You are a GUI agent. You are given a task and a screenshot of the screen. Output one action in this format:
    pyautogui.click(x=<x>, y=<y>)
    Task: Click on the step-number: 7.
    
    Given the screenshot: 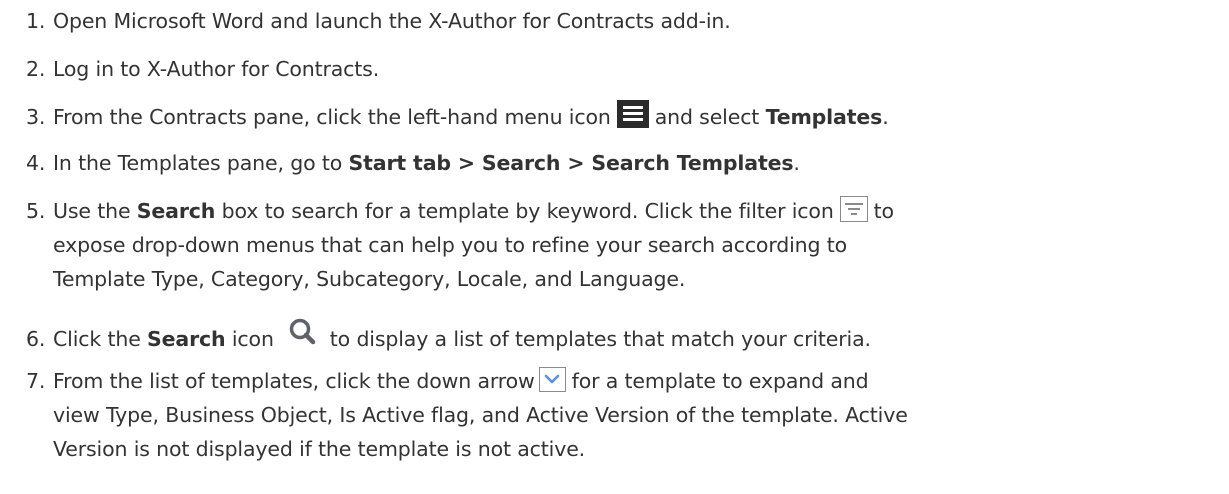 What is the action you would take?
    pyautogui.click(x=36, y=381)
    